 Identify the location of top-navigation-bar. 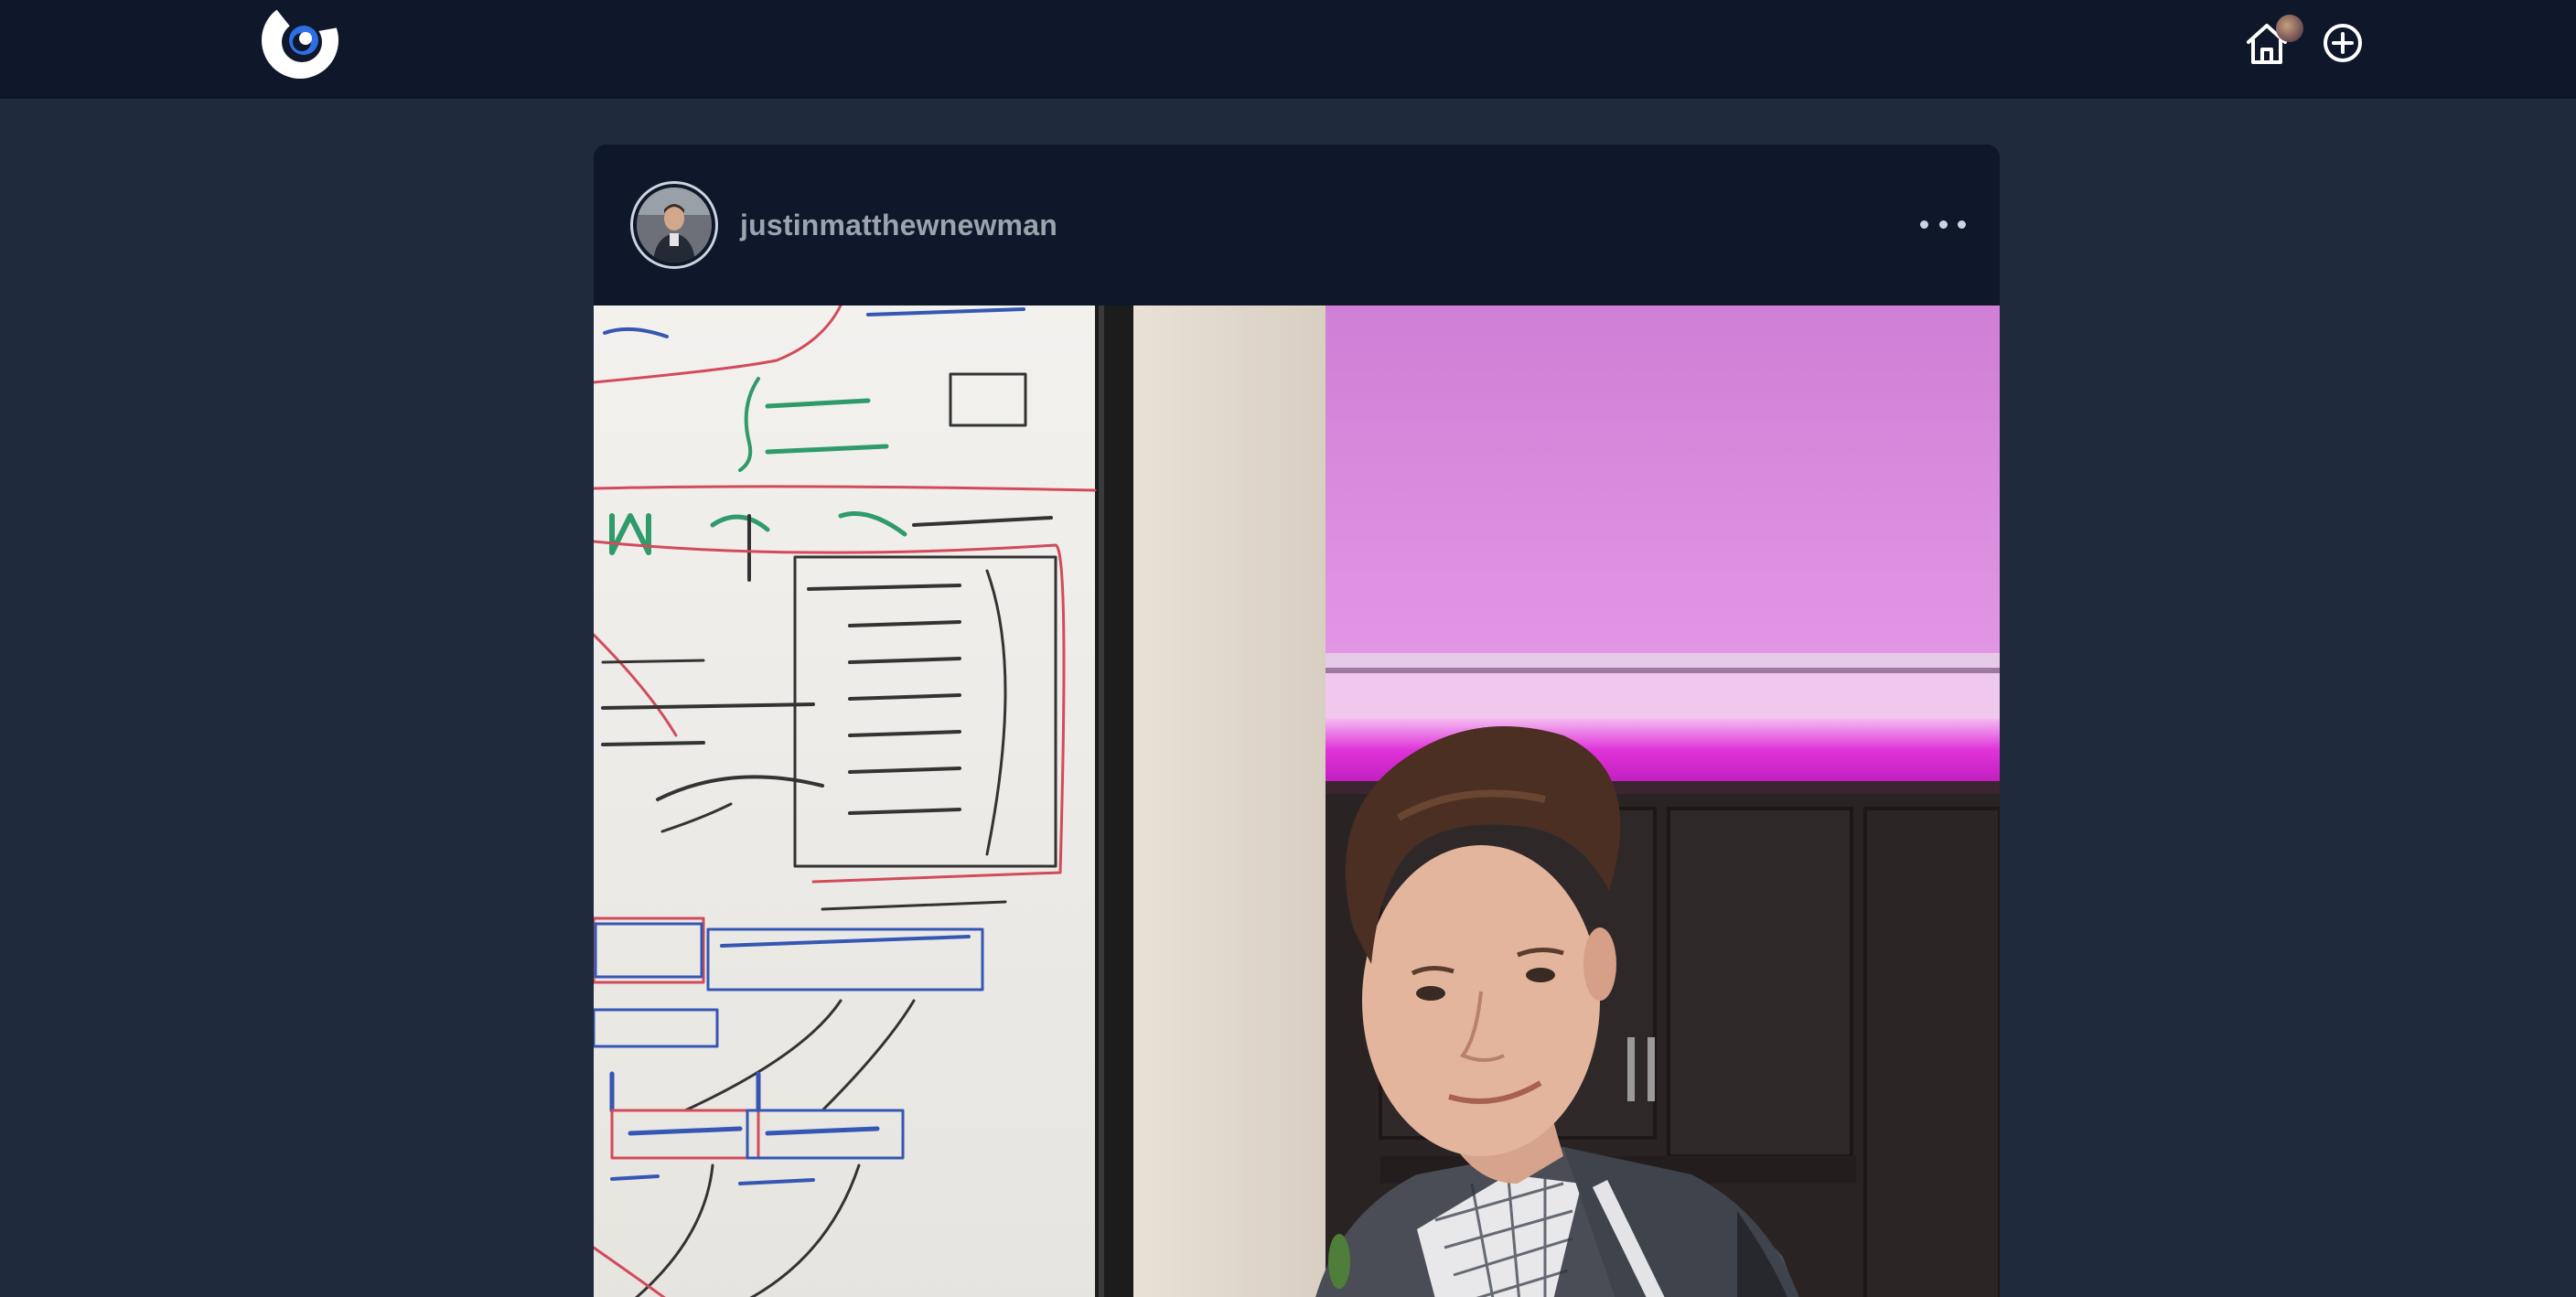
(1288, 49).